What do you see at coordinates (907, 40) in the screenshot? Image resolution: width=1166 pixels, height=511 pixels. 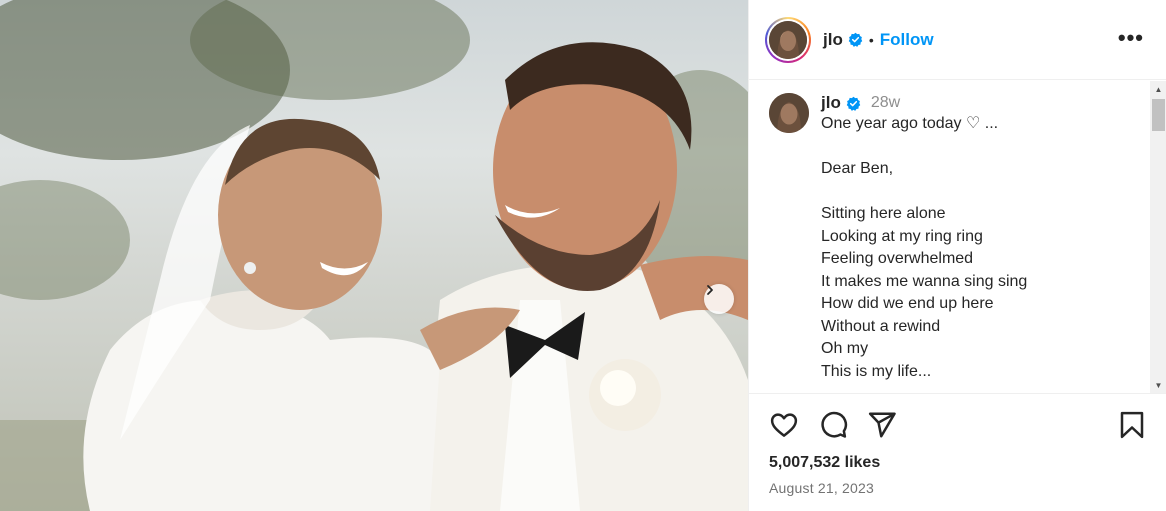 I see `follow-button: Follow` at bounding box center [907, 40].